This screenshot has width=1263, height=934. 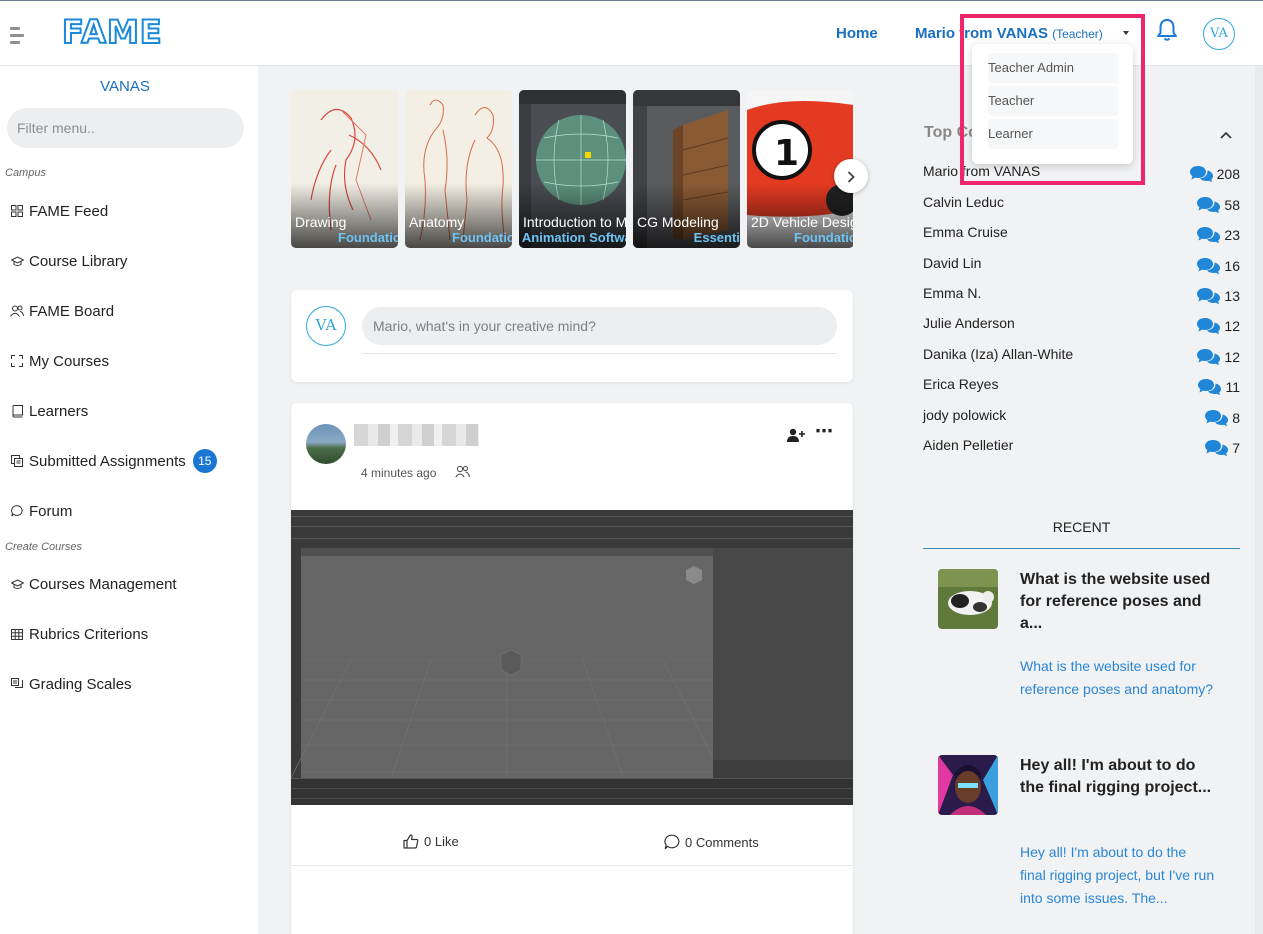 I want to click on contributor-name: Emma Cruise, so click(x=965, y=232).